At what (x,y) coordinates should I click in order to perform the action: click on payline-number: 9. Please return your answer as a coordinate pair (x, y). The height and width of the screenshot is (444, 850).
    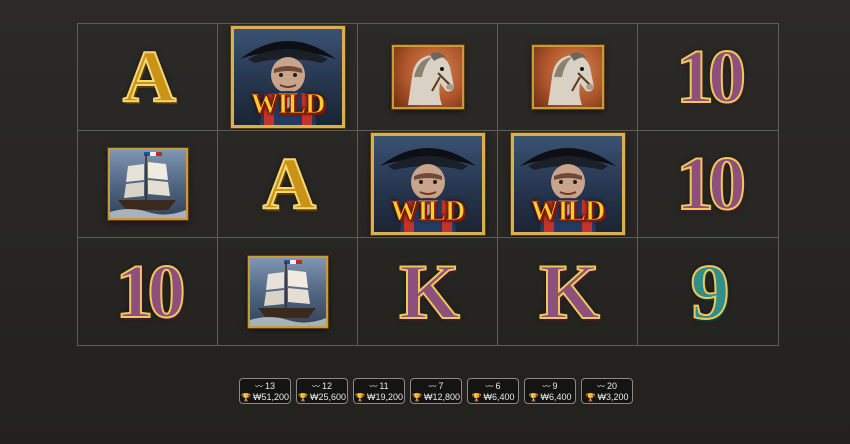
    Looking at the image, I should click on (555, 386).